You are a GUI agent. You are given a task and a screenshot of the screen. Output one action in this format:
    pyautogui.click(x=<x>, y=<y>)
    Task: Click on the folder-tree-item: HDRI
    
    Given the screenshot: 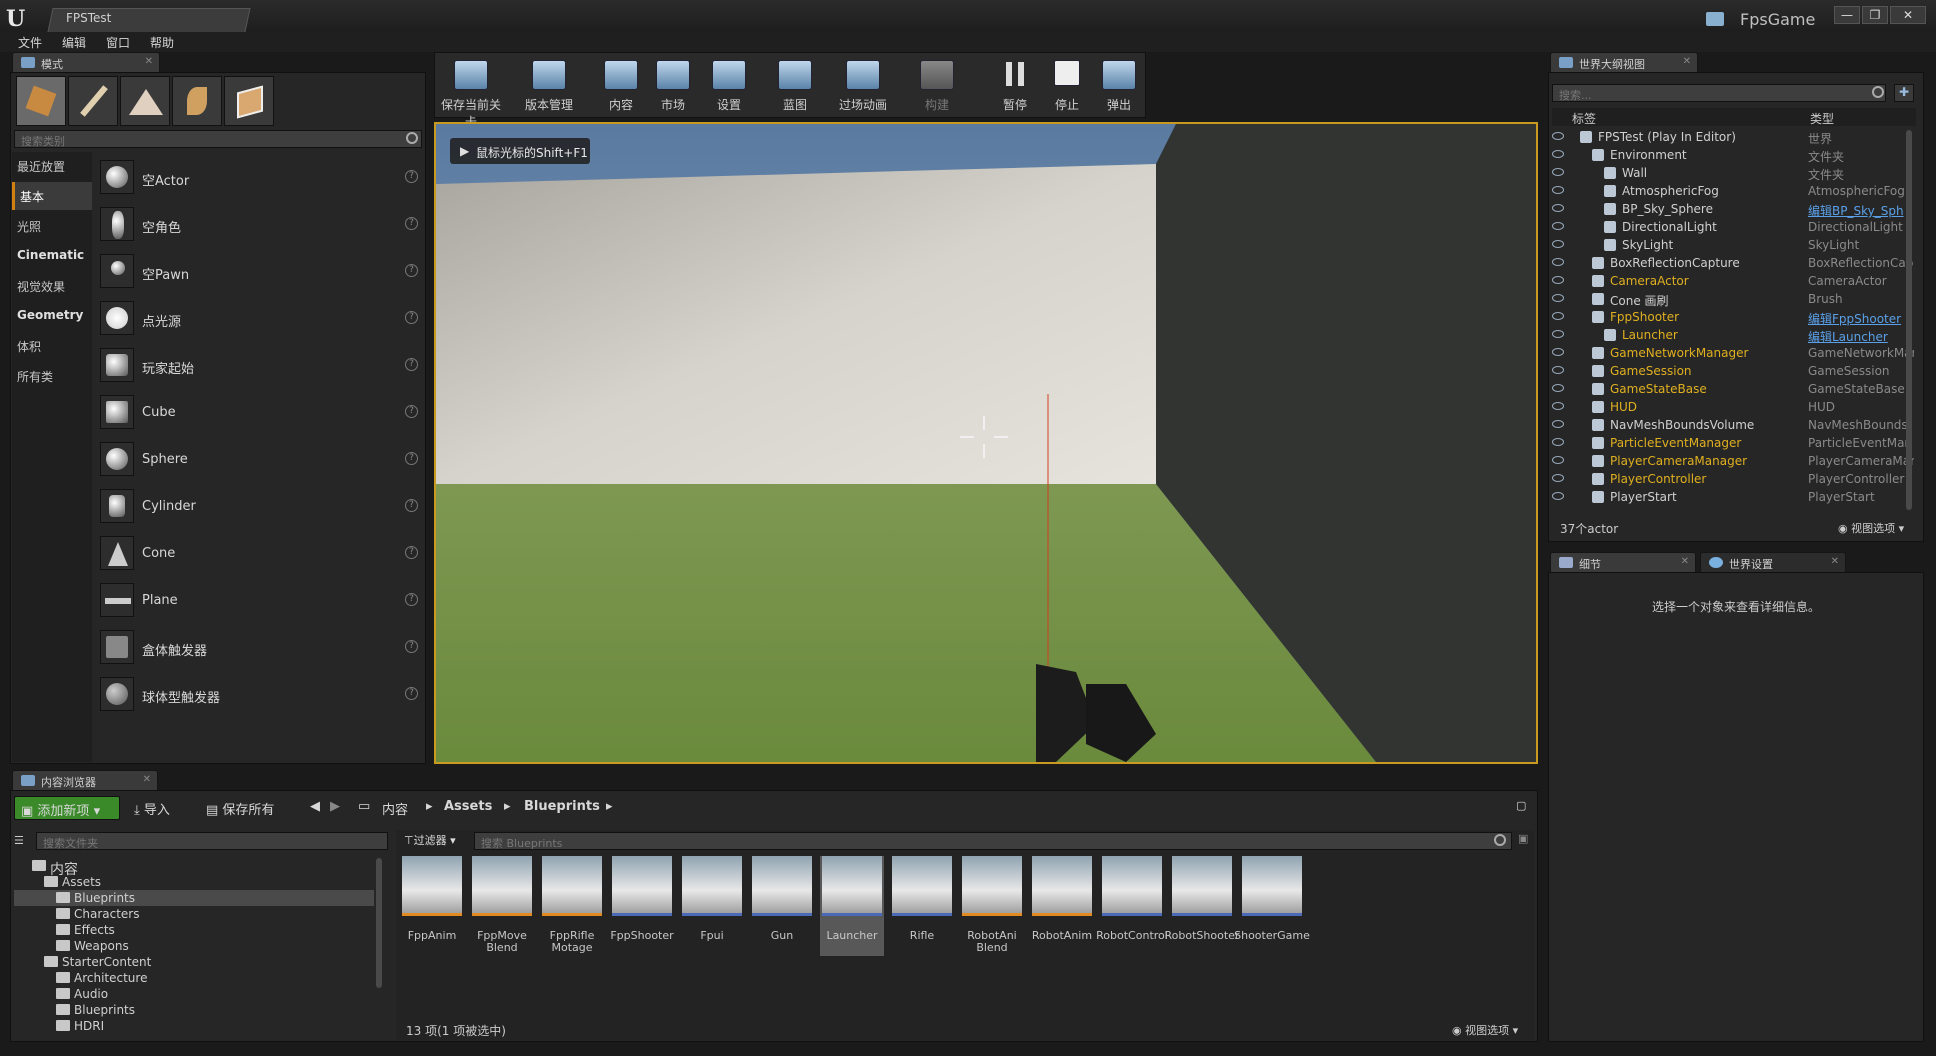 What is the action you would take?
    pyautogui.click(x=194, y=1026)
    